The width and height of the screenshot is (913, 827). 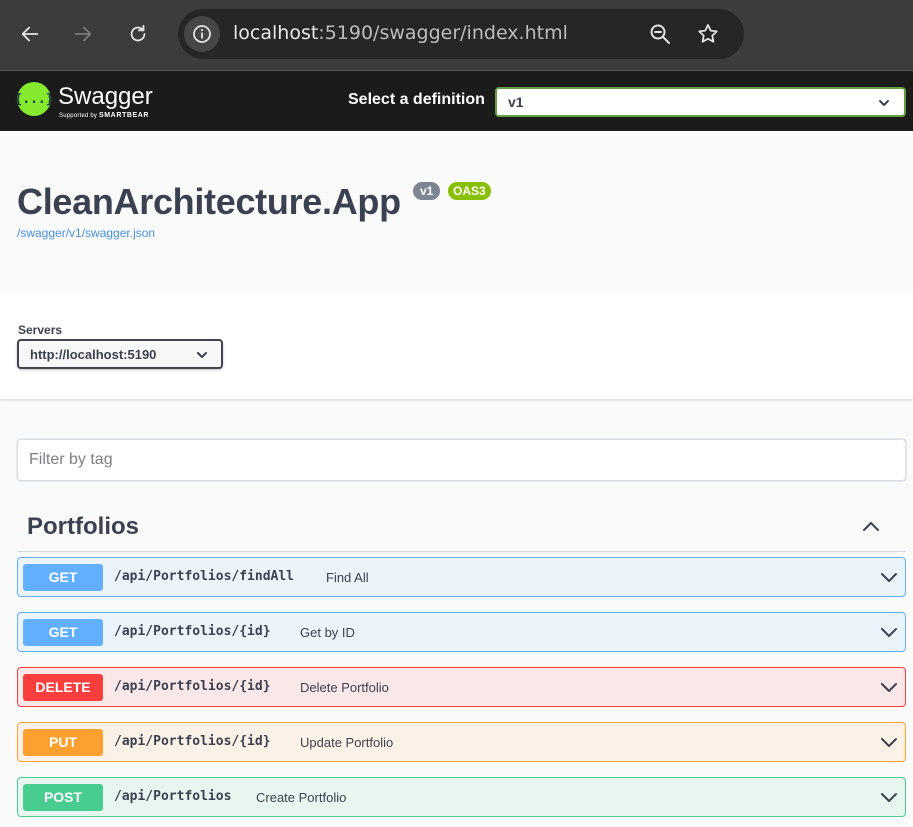 What do you see at coordinates (63, 797) in the screenshot?
I see `method-badge: POST` at bounding box center [63, 797].